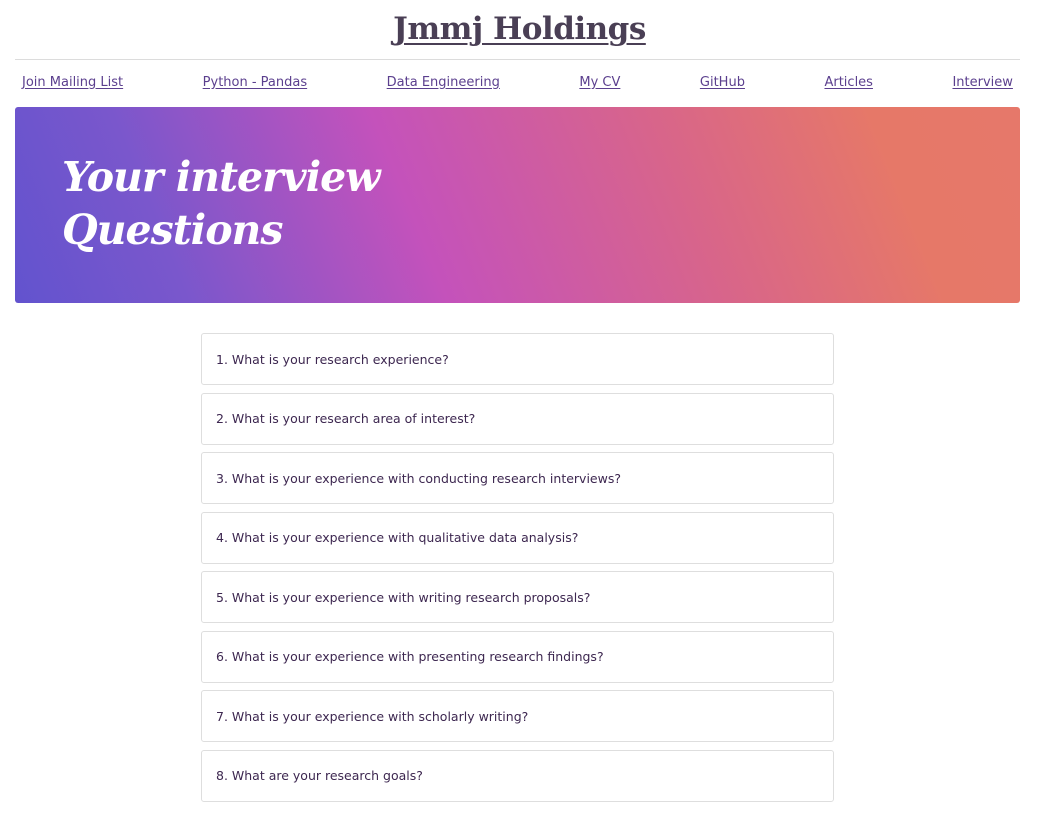 This screenshot has height=817, width=1039. What do you see at coordinates (255, 82) in the screenshot?
I see `nav-python-pandas: Python - Pandas` at bounding box center [255, 82].